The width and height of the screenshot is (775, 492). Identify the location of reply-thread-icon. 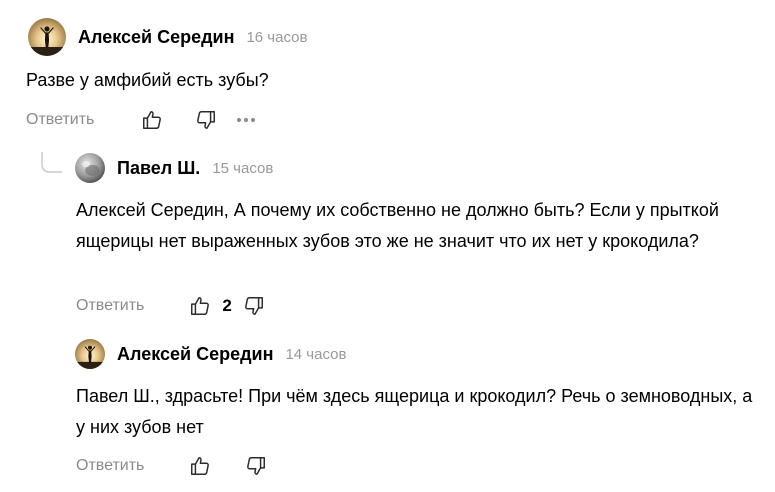
(51, 162).